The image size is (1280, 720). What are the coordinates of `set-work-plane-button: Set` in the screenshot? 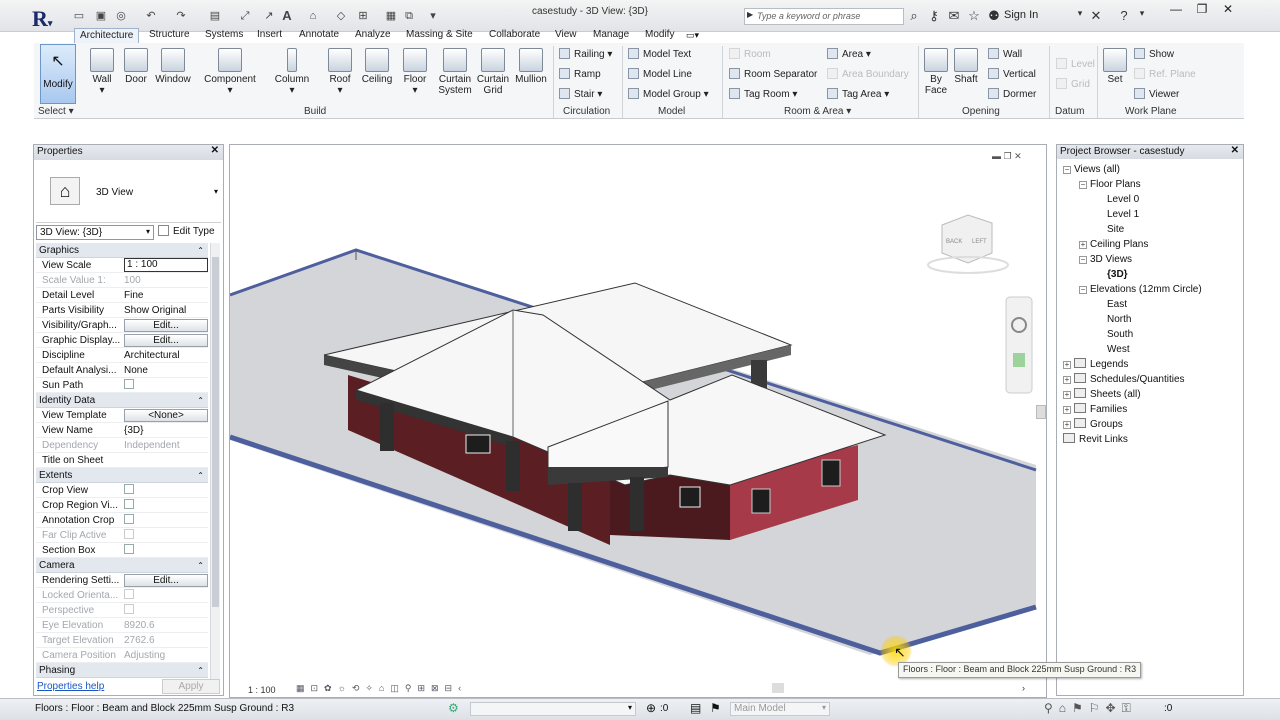 It's located at (1115, 73).